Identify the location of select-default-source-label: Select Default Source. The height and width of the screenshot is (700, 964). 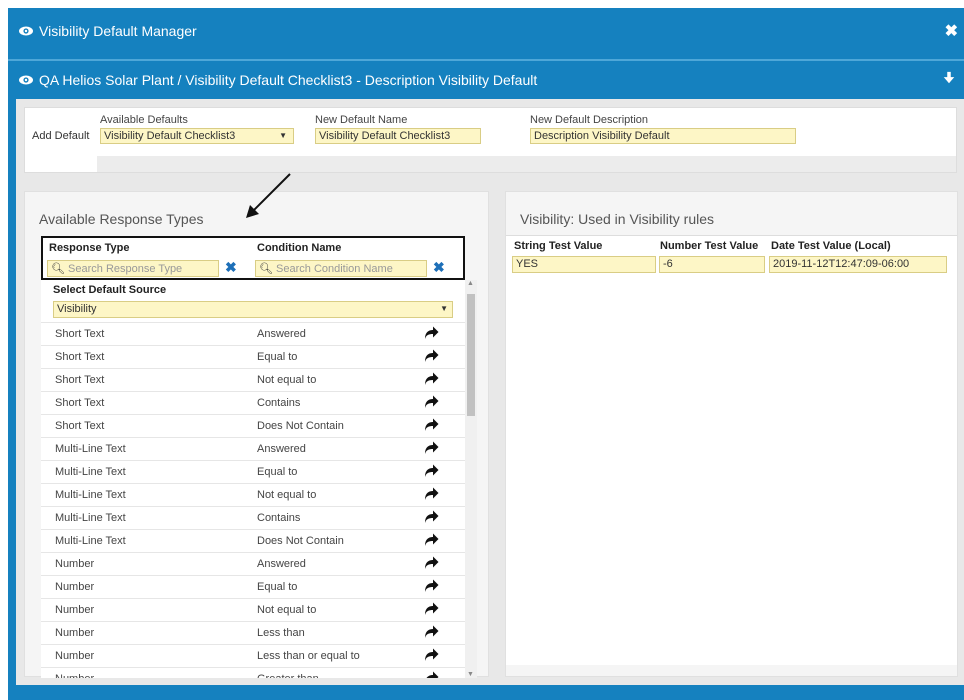
(110, 290).